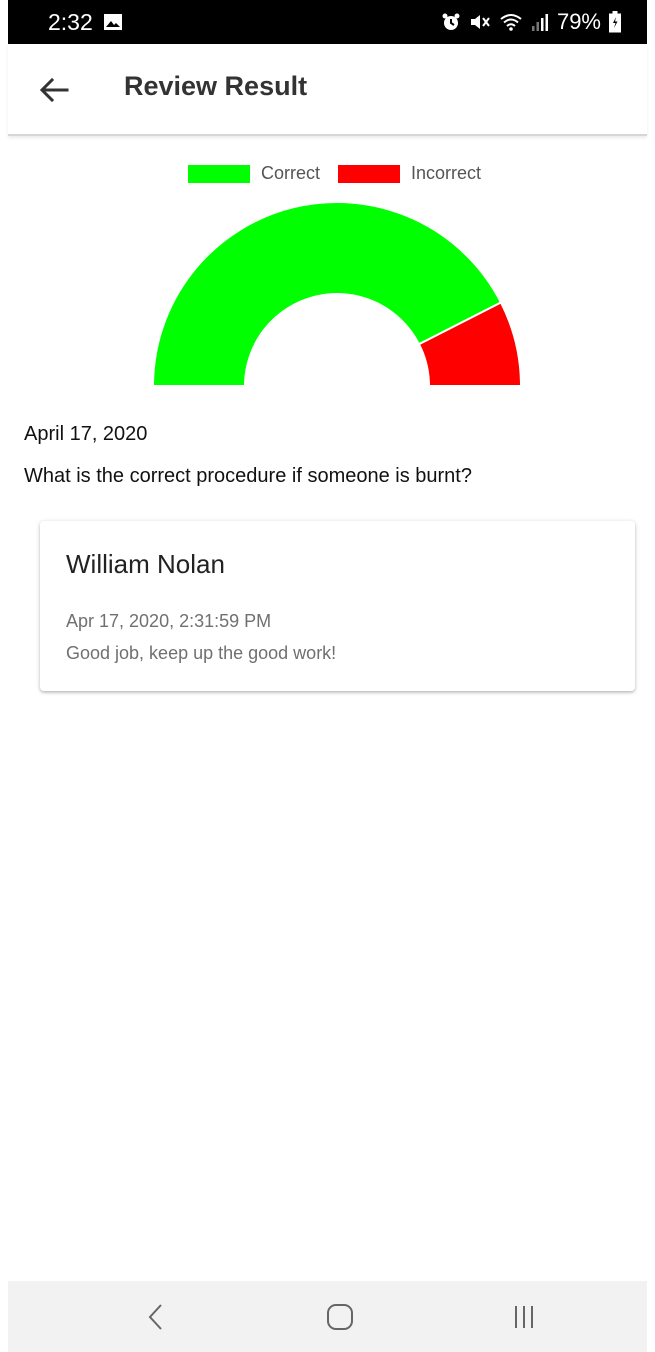 The height and width of the screenshot is (1352, 655). I want to click on review-timestamp: Apr 17, 2020, 2:31:59 PM, so click(169, 621).